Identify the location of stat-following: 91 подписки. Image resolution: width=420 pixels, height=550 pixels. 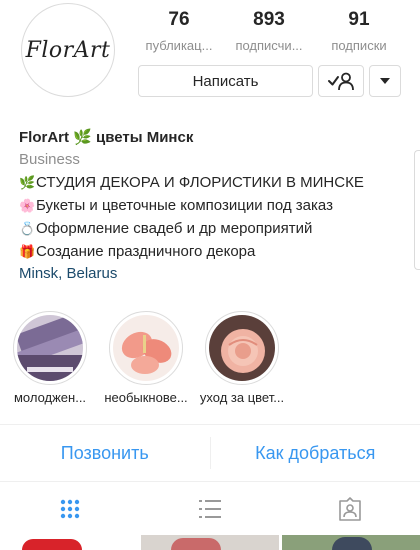
(359, 34).